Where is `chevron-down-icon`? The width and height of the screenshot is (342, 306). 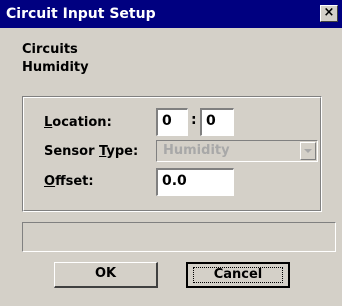 chevron-down-icon is located at coordinates (308, 151).